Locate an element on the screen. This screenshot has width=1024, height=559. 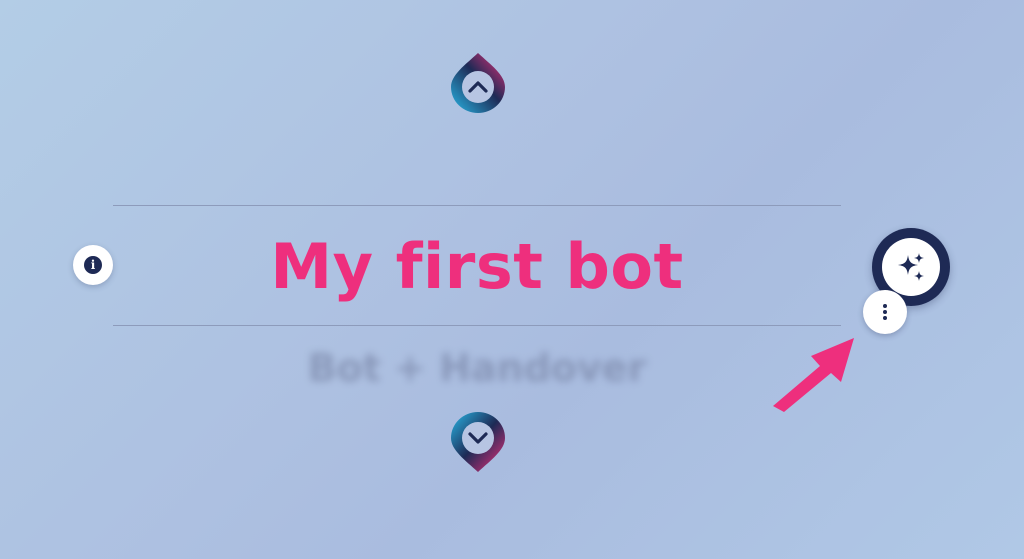
info-button: i is located at coordinates (93, 265).